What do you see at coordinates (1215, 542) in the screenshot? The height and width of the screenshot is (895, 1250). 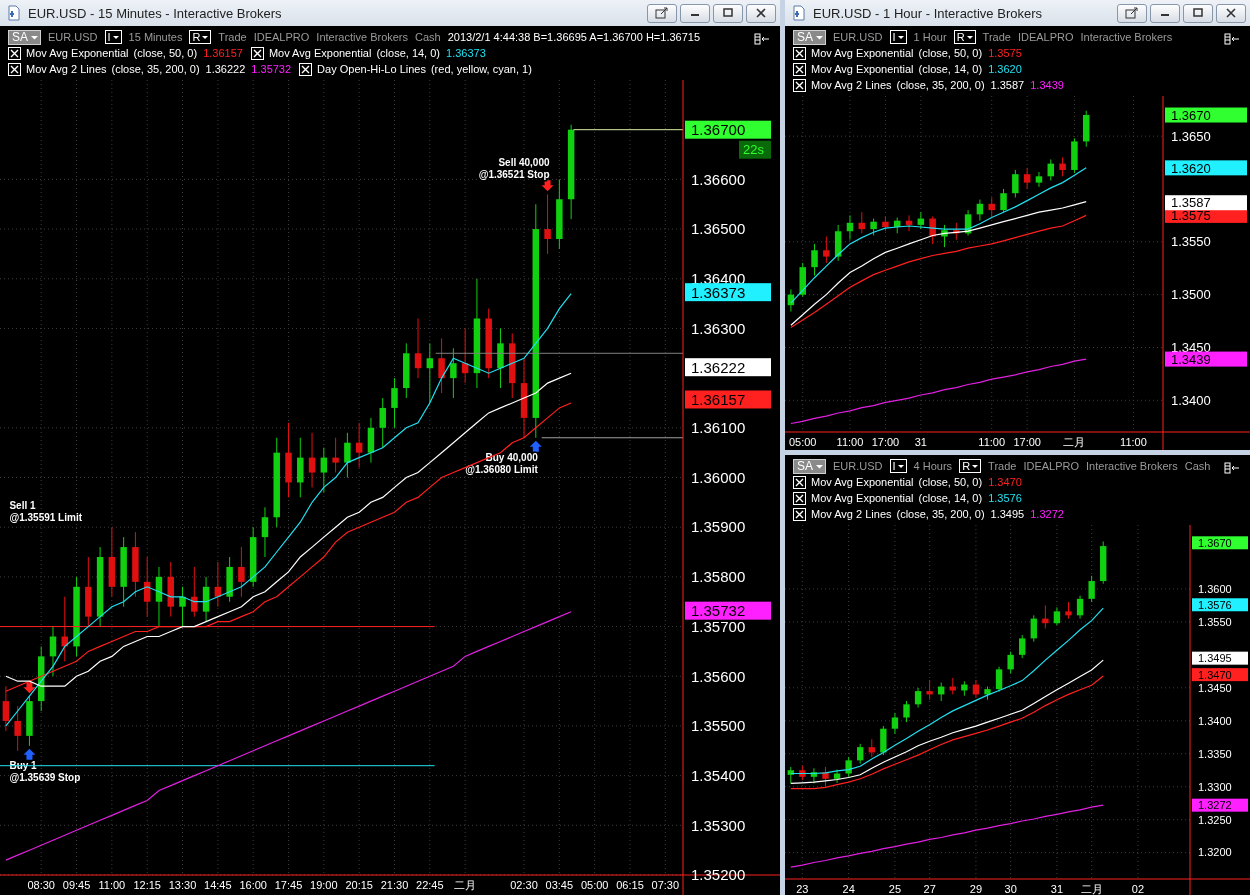 I see `price-label: 1.3670` at bounding box center [1215, 542].